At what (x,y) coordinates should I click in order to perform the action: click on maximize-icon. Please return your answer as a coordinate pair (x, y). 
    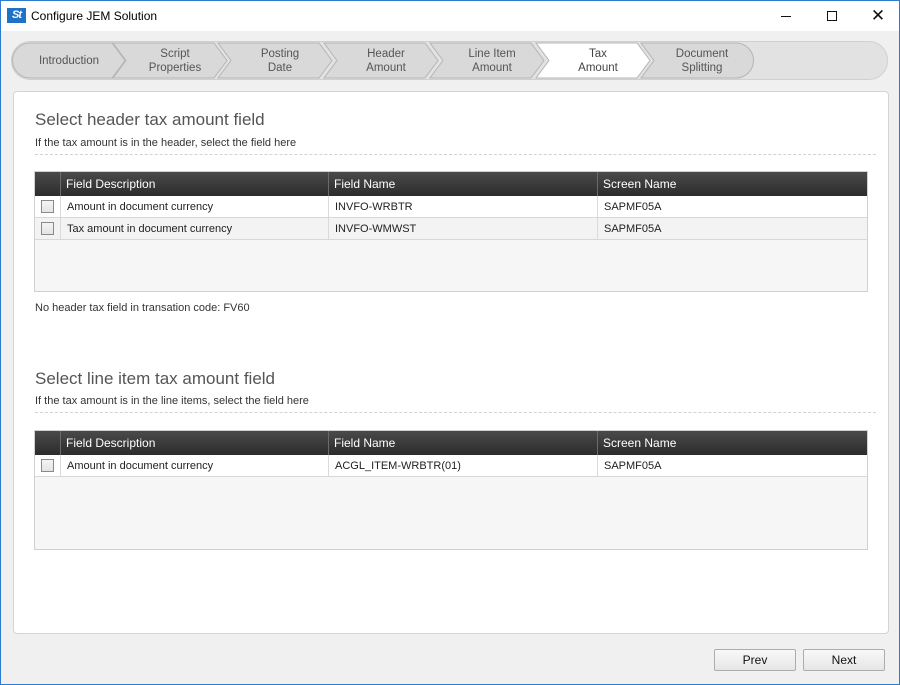
    Looking at the image, I should click on (832, 16).